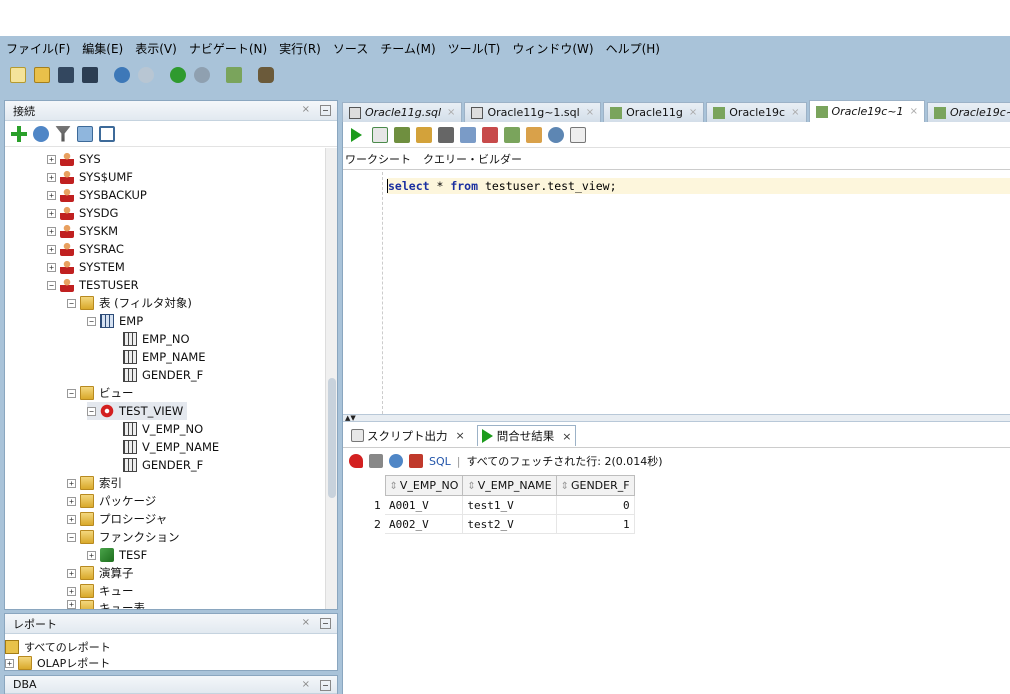 This screenshot has width=1010, height=694. I want to click on menu-file: ファイル(F), so click(38, 48).